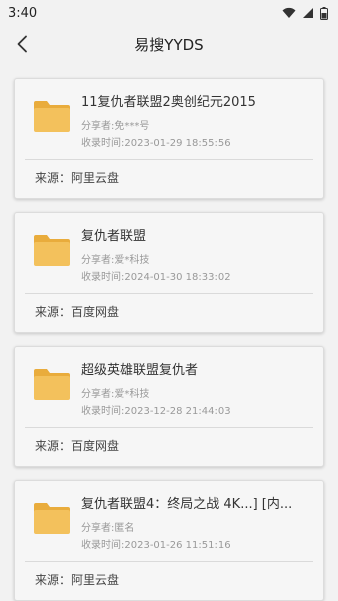 This screenshot has height=601, width=338. What do you see at coordinates (169, 13) in the screenshot?
I see `status-bar: 3:40` at bounding box center [169, 13].